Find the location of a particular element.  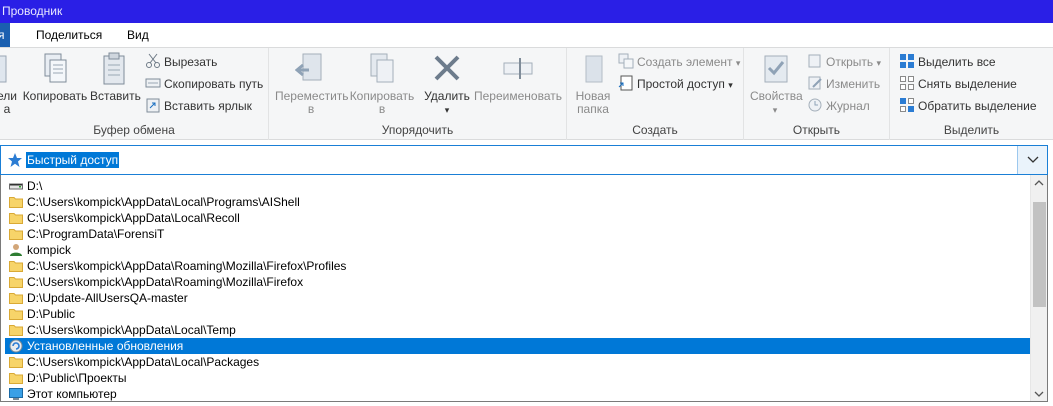

pin-icon is located at coordinates (3, 69).